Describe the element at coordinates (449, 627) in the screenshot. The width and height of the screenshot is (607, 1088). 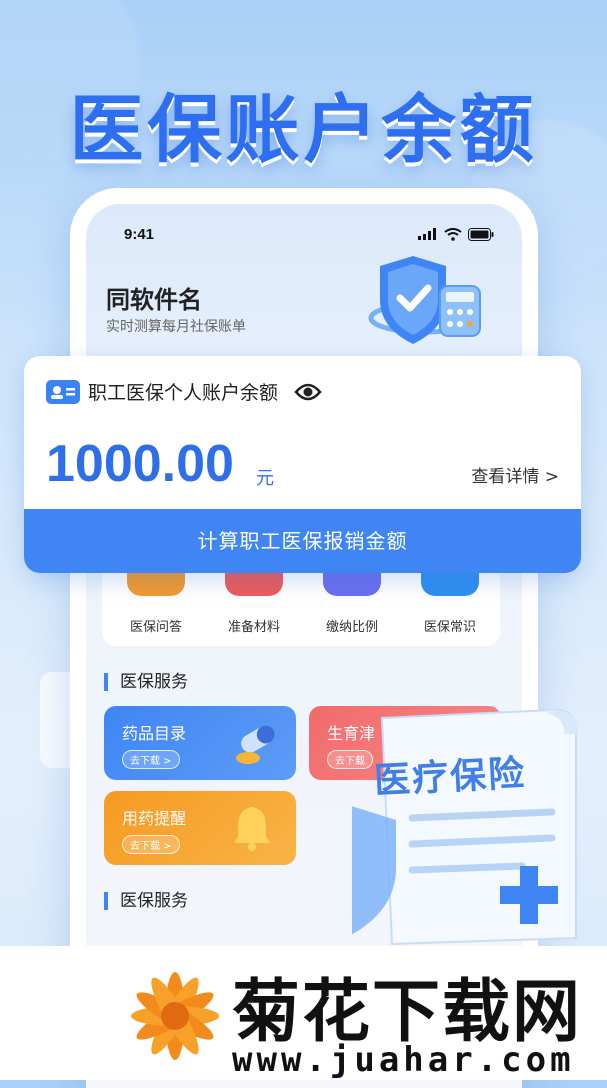
I see `shortcut-label: 医保常识` at that location.